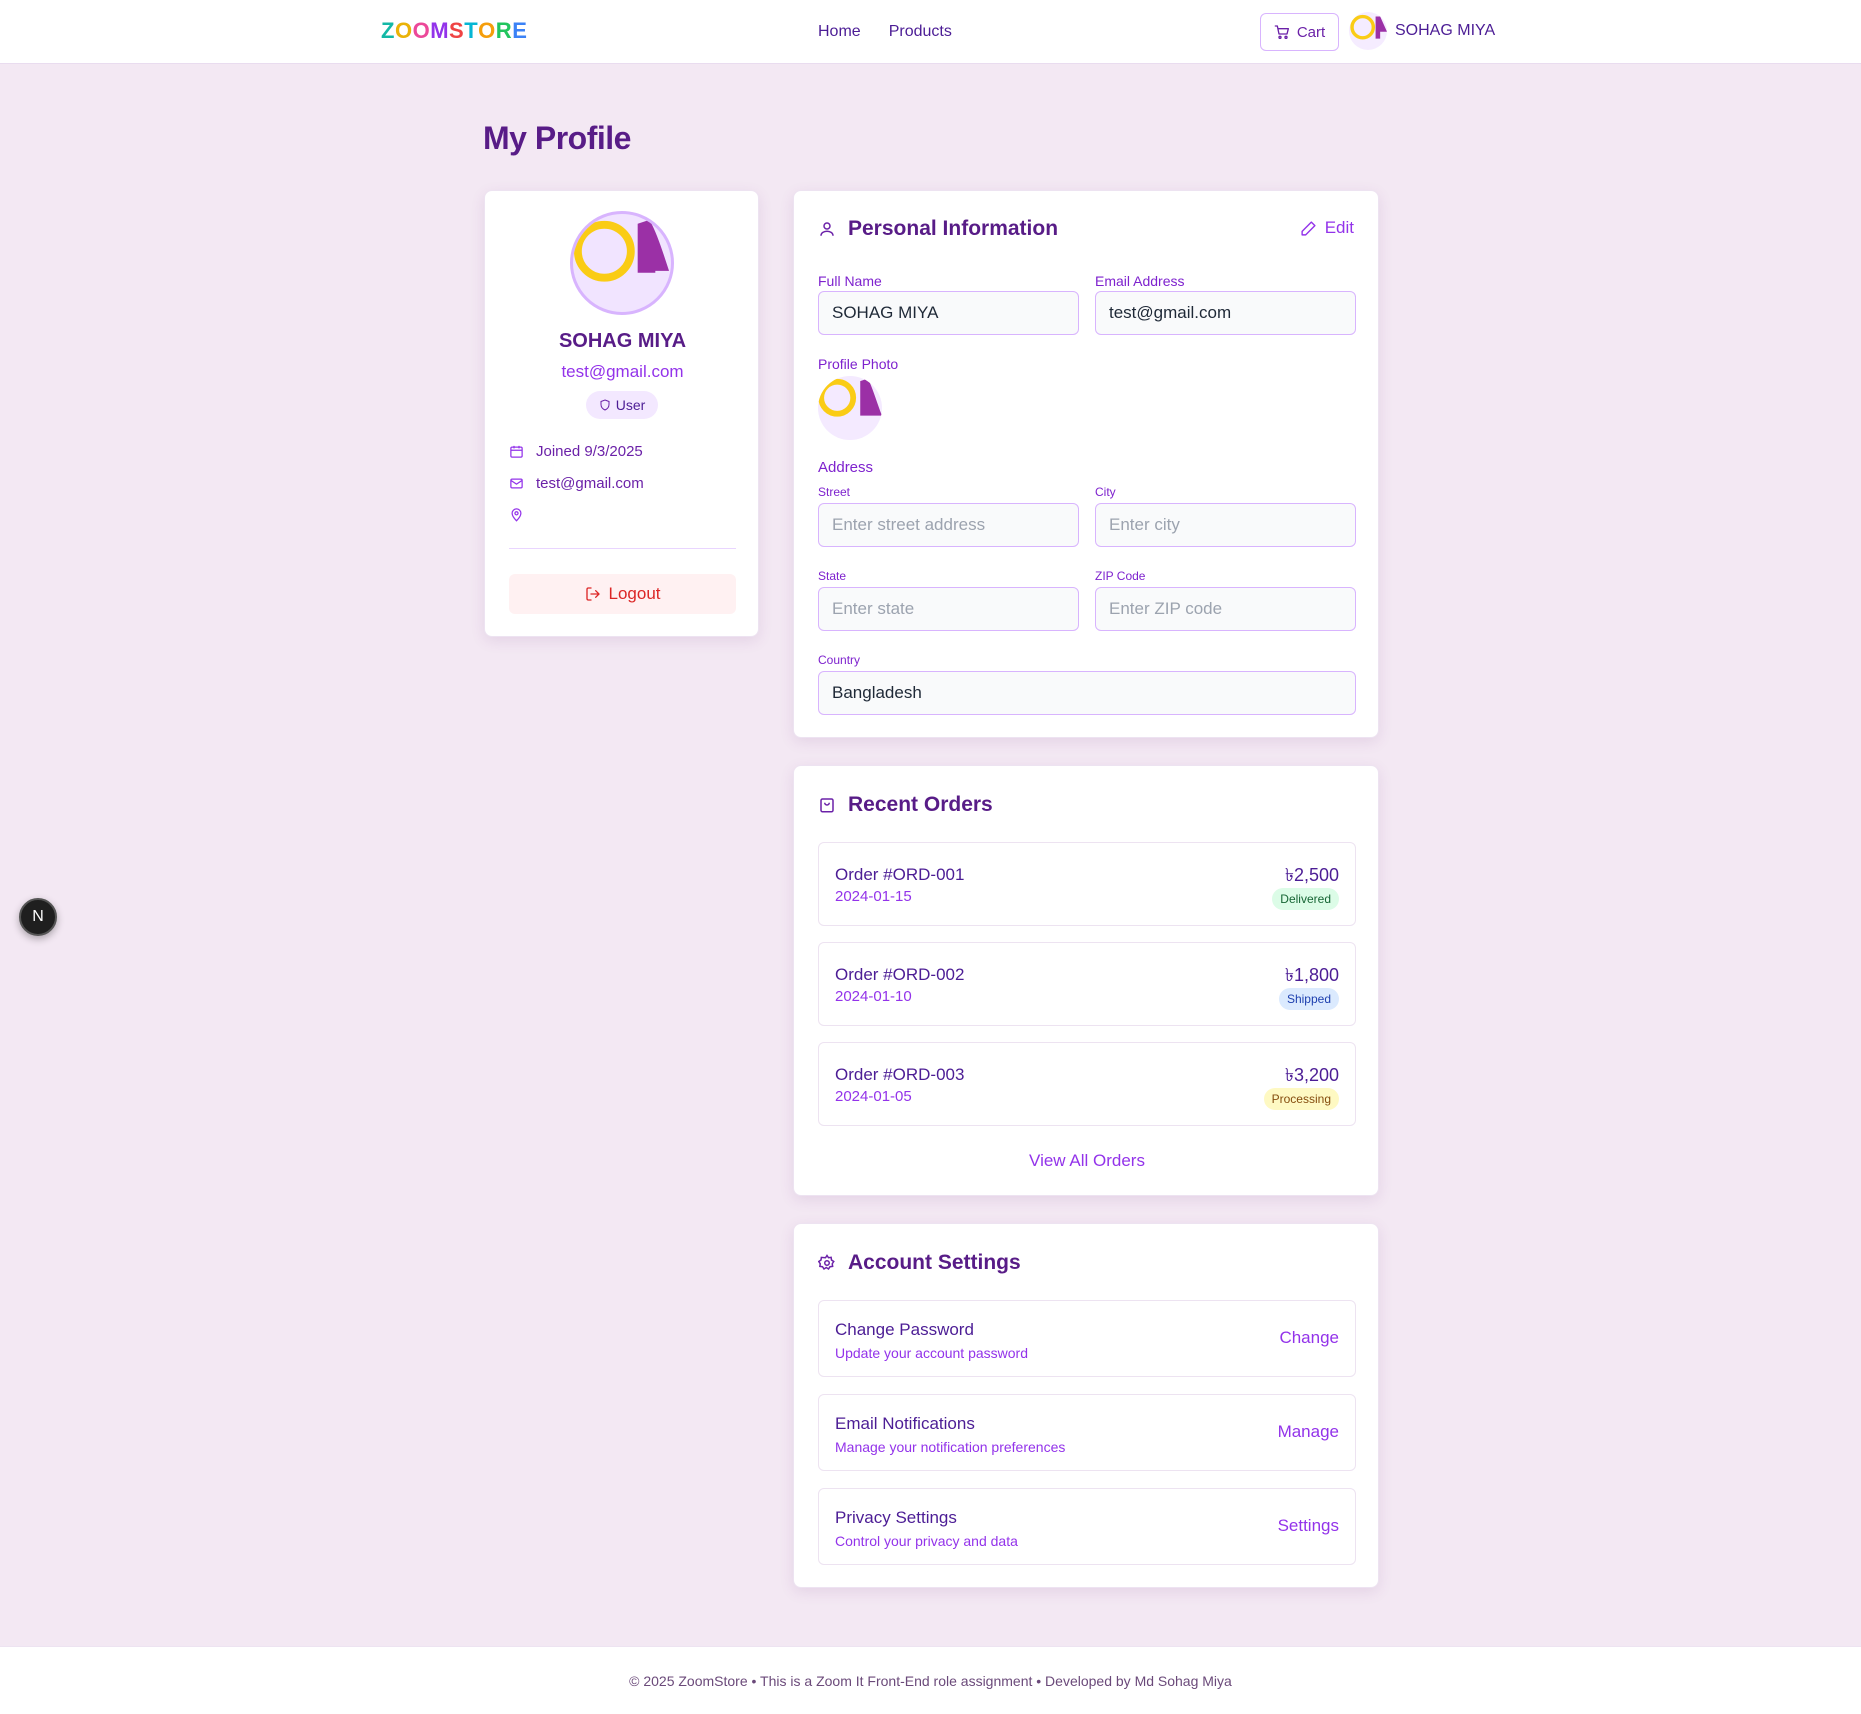 This screenshot has height=1714, width=1861. What do you see at coordinates (839, 32) in the screenshot?
I see `nav-home-link: Home` at bounding box center [839, 32].